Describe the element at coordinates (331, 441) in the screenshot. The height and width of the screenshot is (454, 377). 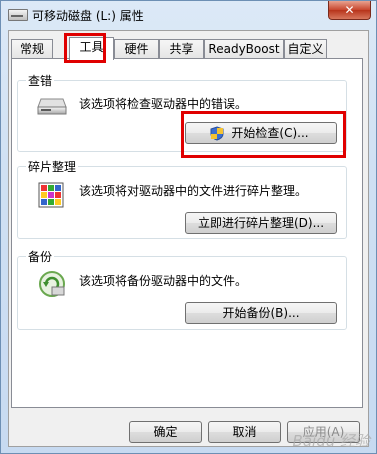
I see `watermark: Baidu 经验` at that location.